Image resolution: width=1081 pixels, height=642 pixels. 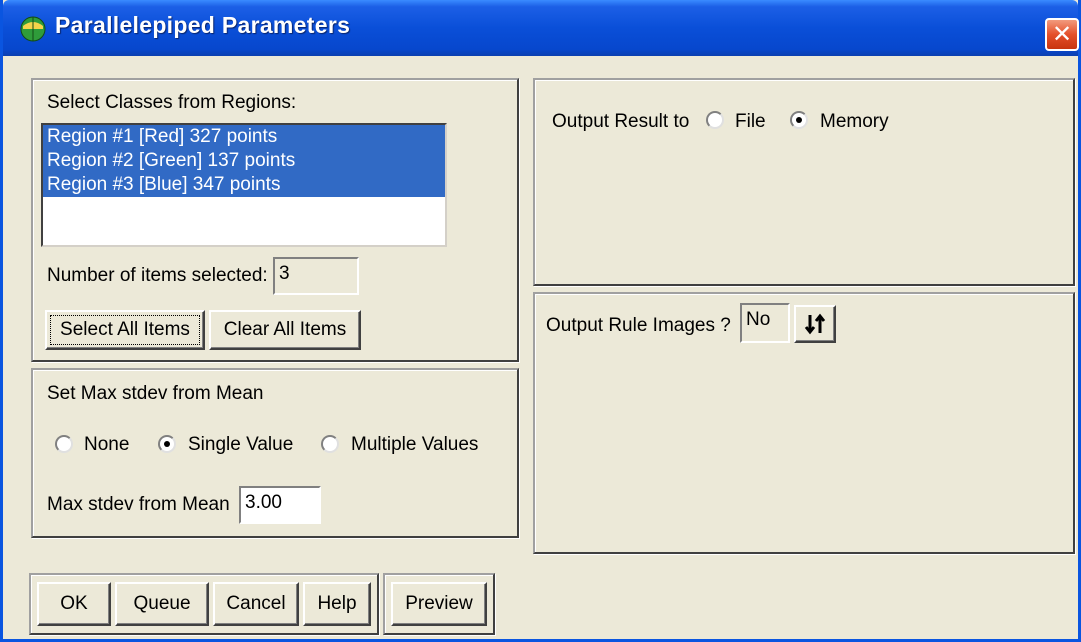 I want to click on list-item-region-3: Region #3 [Blue] 347 points, so click(x=244, y=185).